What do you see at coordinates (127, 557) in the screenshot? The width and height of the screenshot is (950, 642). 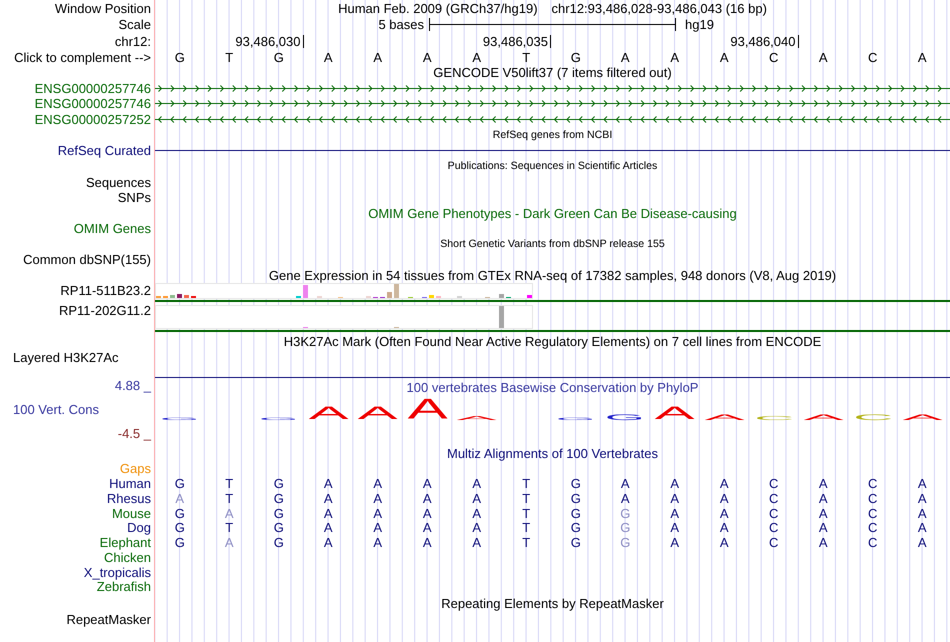 I see `species-label: Chicken` at bounding box center [127, 557].